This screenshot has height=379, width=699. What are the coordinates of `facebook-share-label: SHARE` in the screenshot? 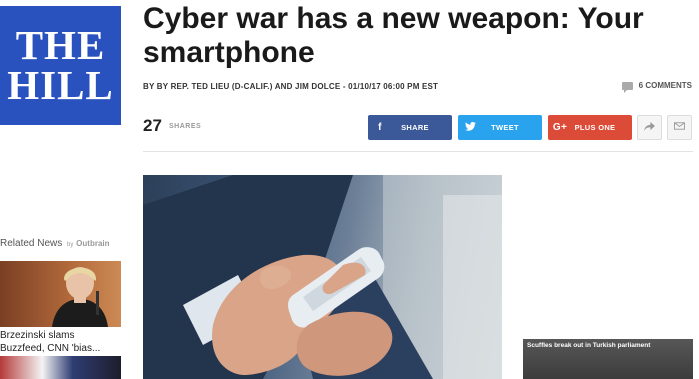 It's located at (415, 127).